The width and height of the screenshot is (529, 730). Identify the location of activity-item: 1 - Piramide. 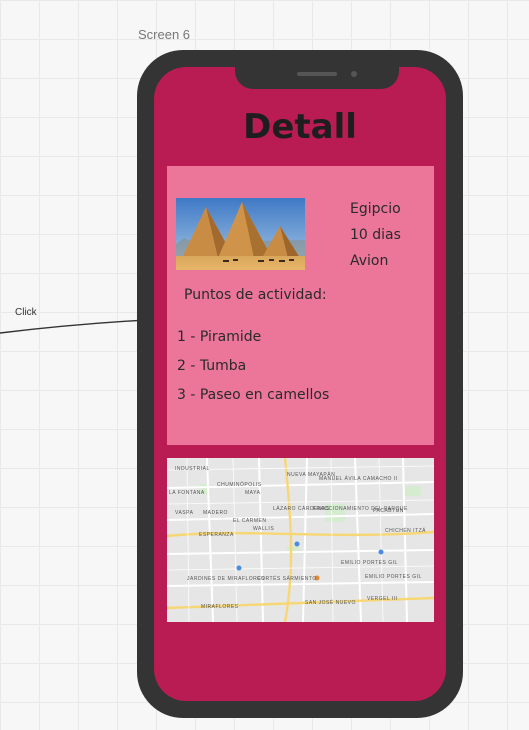
(253, 337).